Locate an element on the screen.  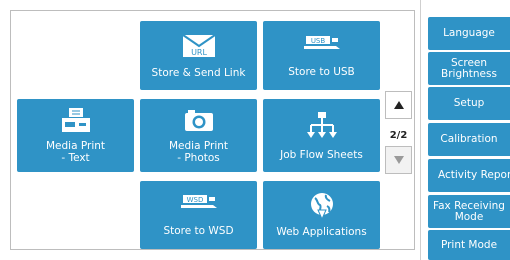
media-print-text-tile: Media Print - Text is located at coordinates (75, 135).